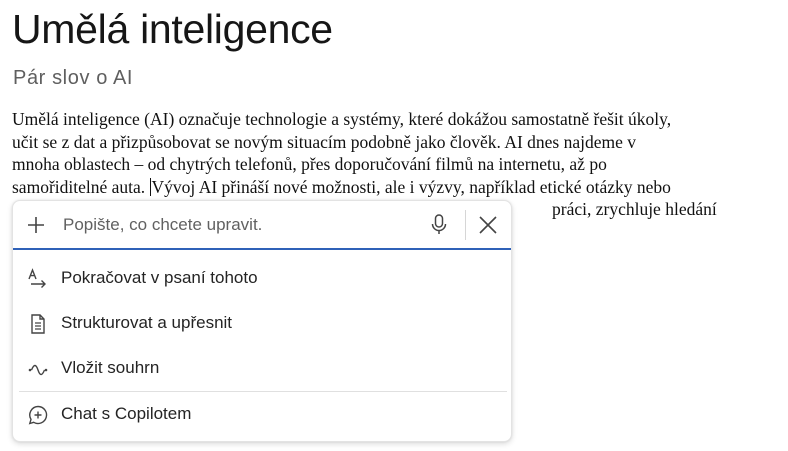 Image resolution: width=788 pixels, height=451 pixels. I want to click on text-cursor, so click(150, 186).